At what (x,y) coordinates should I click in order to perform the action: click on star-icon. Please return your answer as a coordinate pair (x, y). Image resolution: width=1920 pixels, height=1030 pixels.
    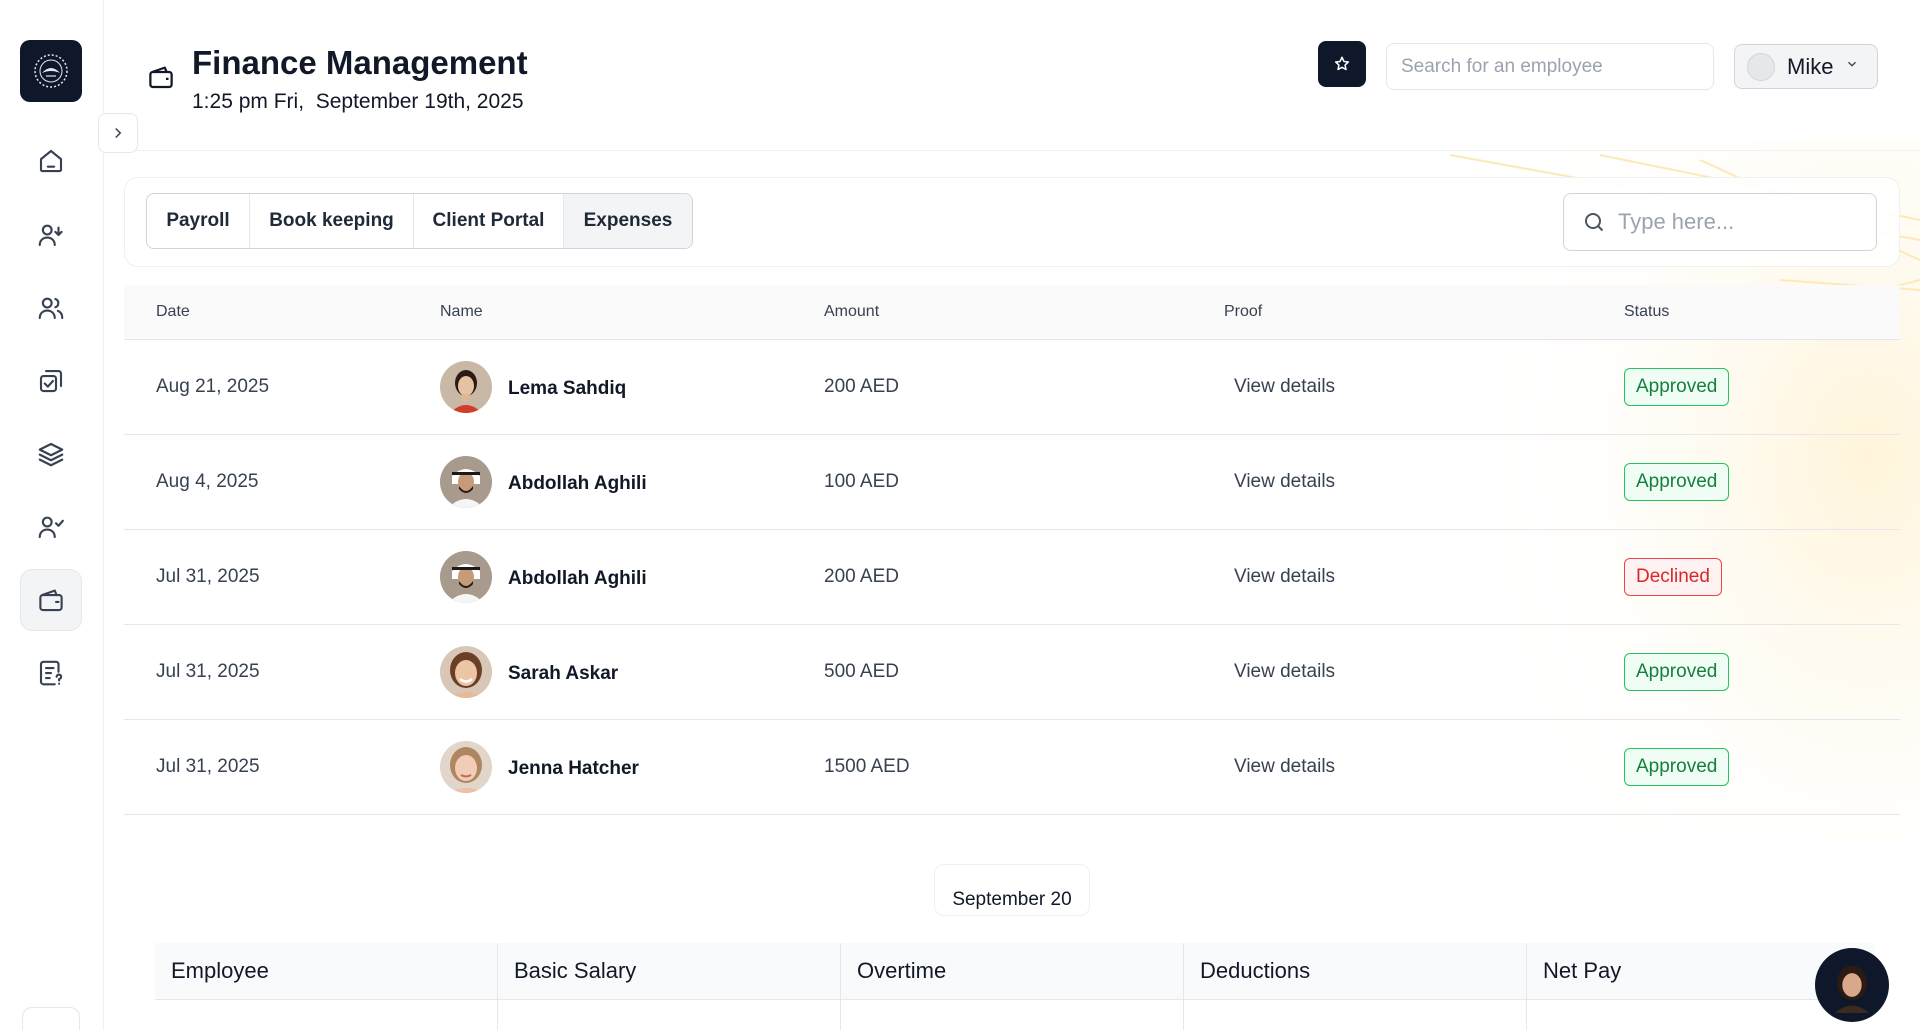
    Looking at the image, I should click on (1342, 63).